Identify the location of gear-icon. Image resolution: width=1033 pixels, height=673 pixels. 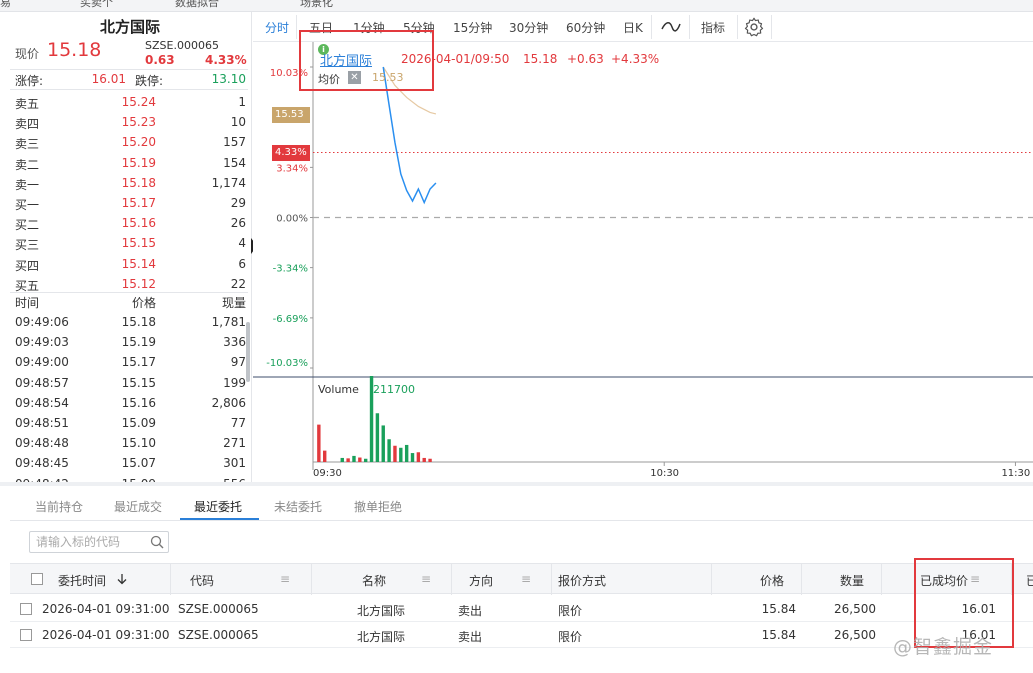
(754, 27).